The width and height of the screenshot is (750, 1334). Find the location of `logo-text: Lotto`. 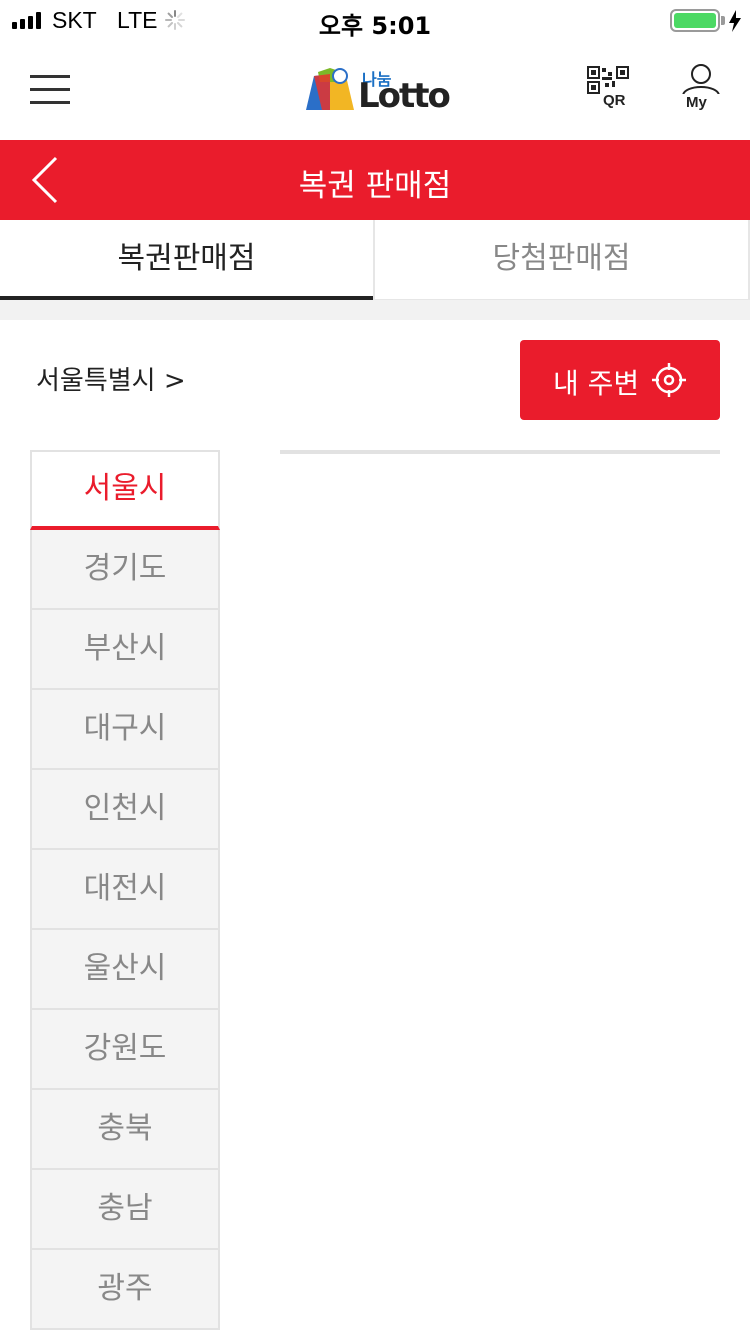

logo-text: Lotto is located at coordinates (404, 96).